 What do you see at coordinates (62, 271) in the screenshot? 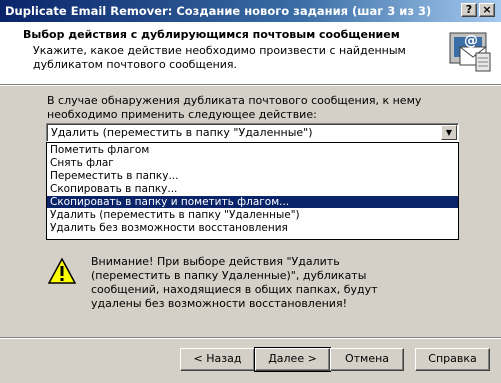
I see `warning-triangle-icon` at bounding box center [62, 271].